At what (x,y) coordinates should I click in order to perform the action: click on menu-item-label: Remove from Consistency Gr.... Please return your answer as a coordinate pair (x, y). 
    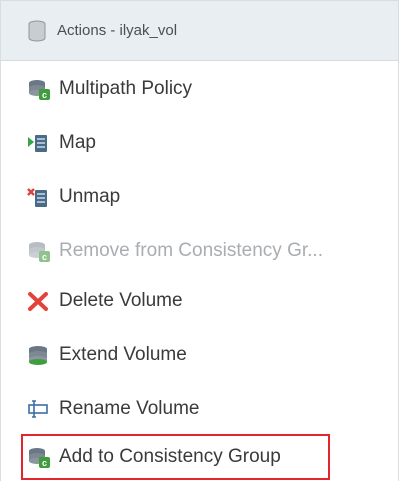
    Looking at the image, I should click on (191, 250).